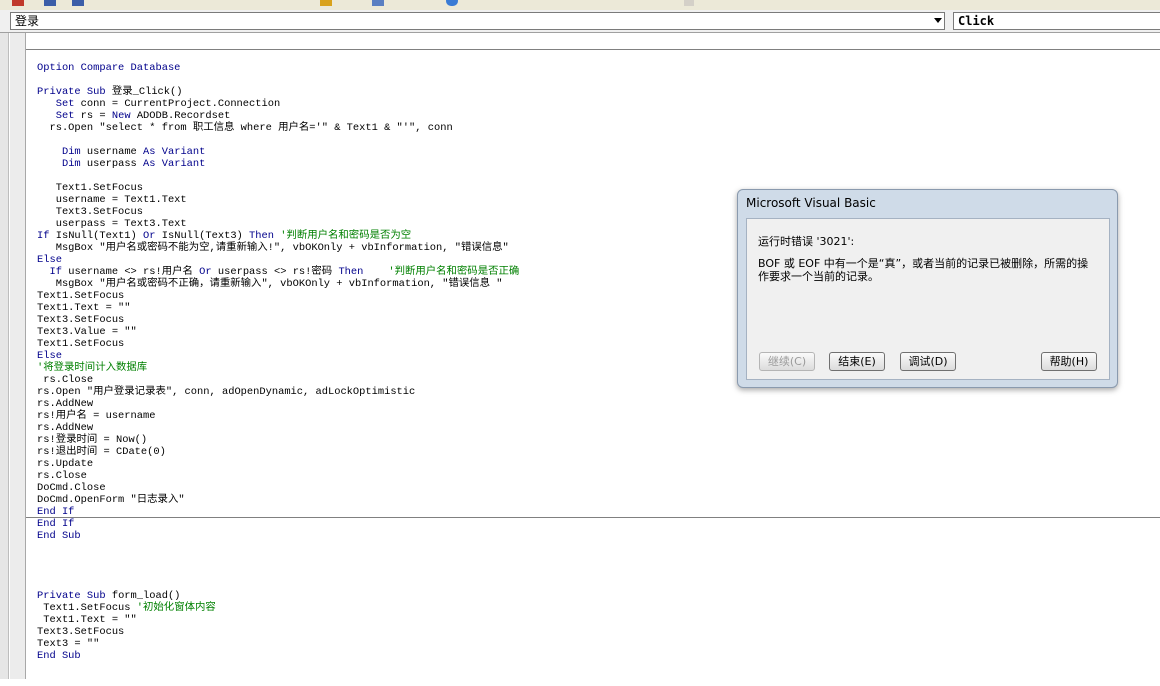 The width and height of the screenshot is (1160, 686). I want to click on code-token: rs =, so click(93, 116).